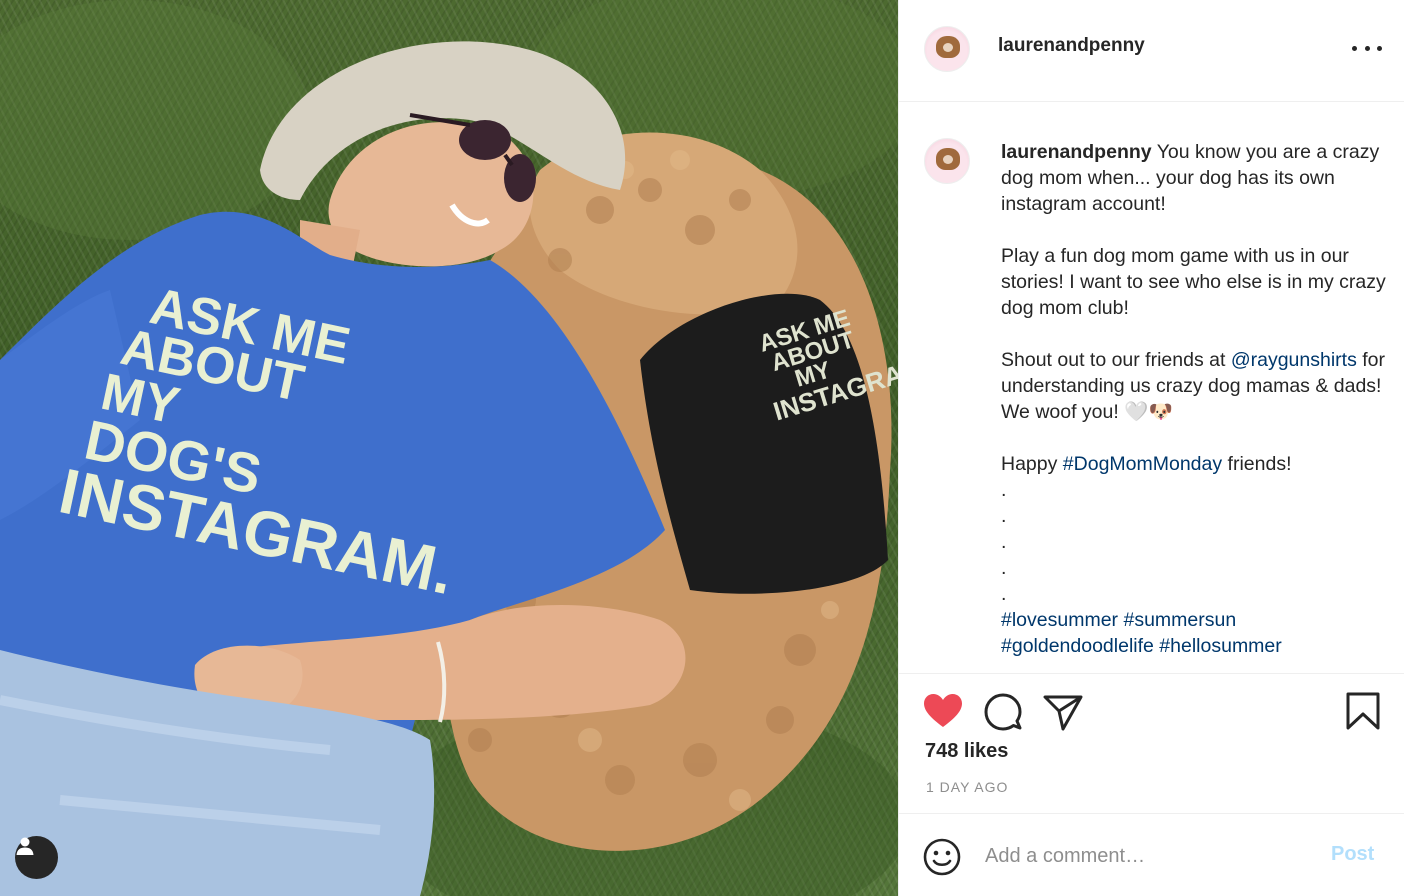 The image size is (1404, 896). Describe the element at coordinates (1071, 46) in the screenshot. I see `header-username: laurenandpenny` at that location.